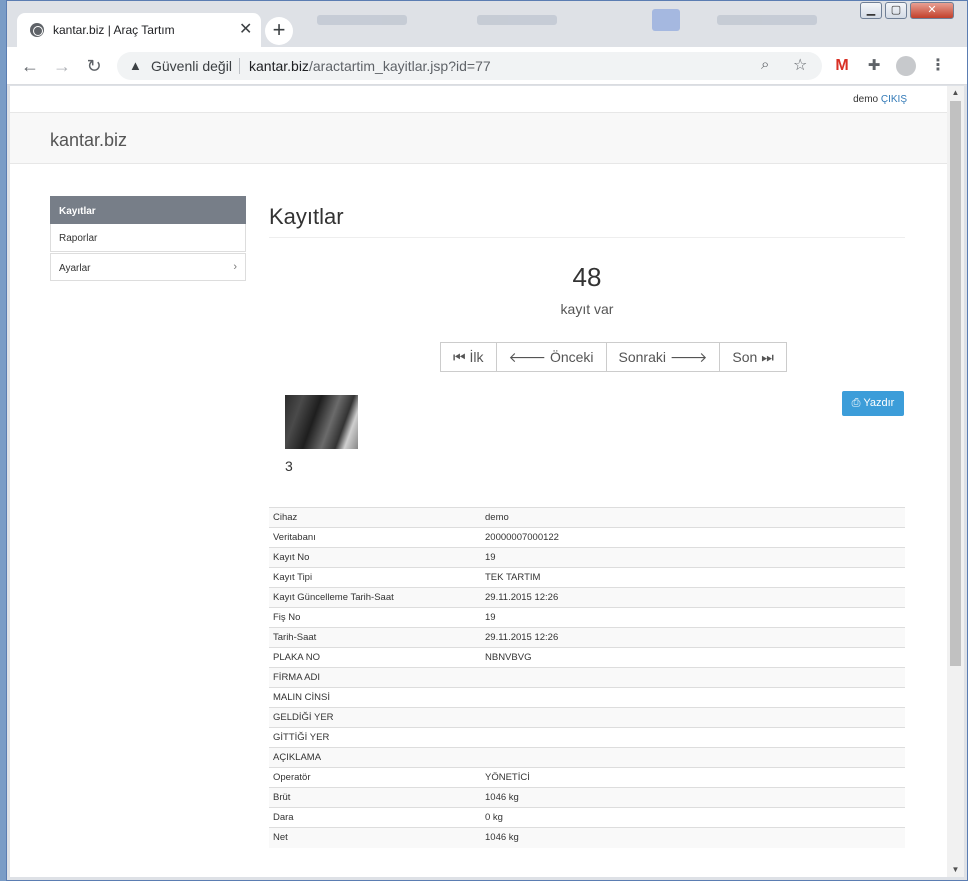 The image size is (968, 881). I want to click on detail-key: Brüt, so click(375, 797).